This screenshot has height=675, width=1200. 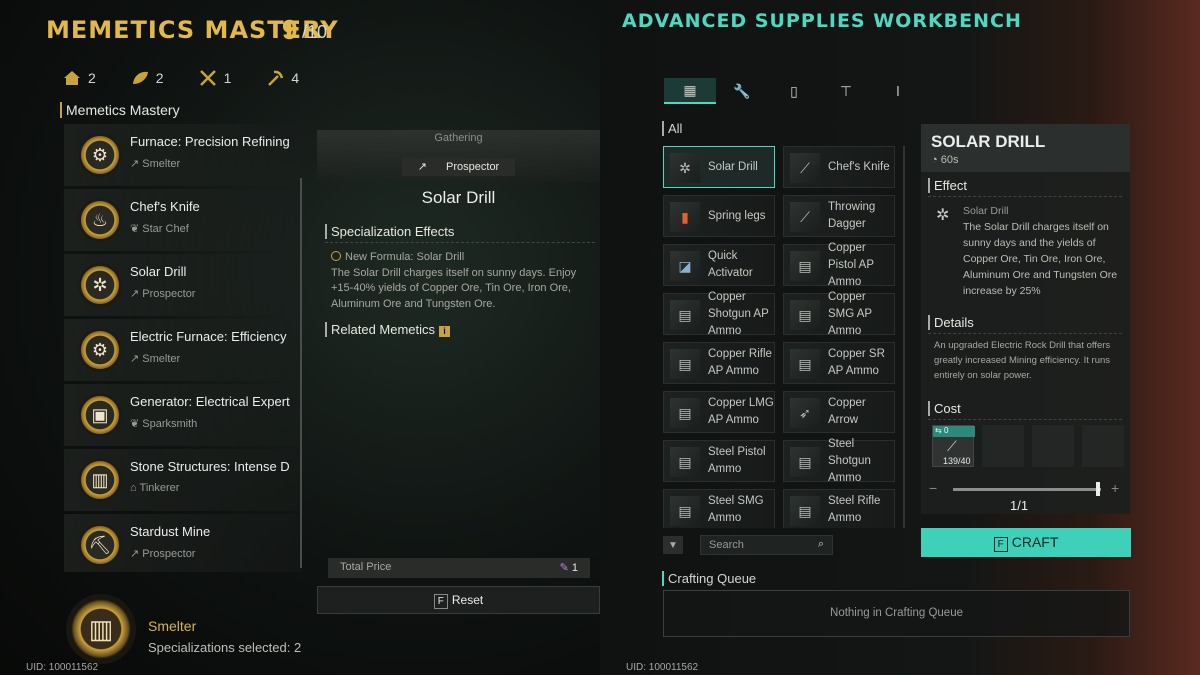 I want to click on tab-wrench-icon: 🔧, so click(x=742, y=91).